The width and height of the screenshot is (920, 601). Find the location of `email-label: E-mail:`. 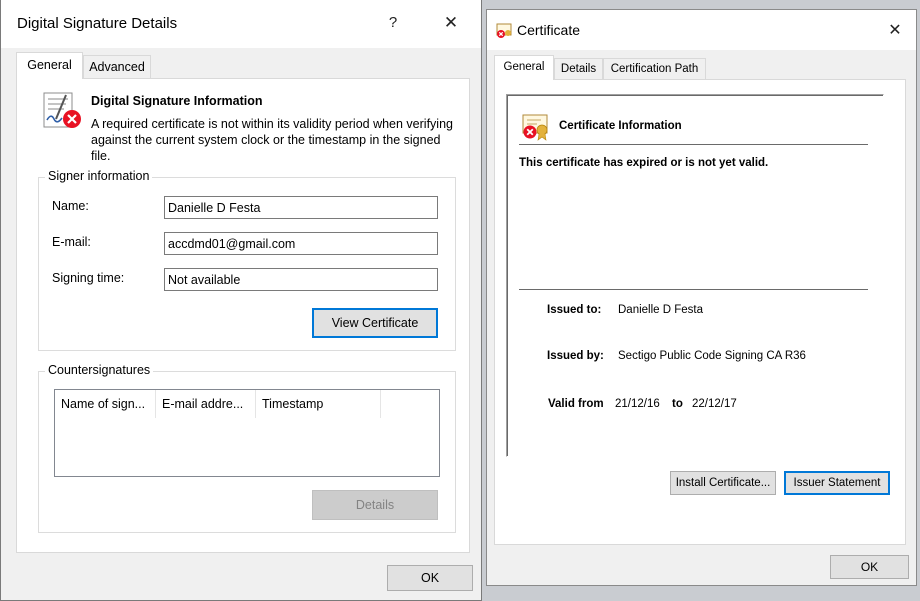

email-label: E-mail: is located at coordinates (71, 242).